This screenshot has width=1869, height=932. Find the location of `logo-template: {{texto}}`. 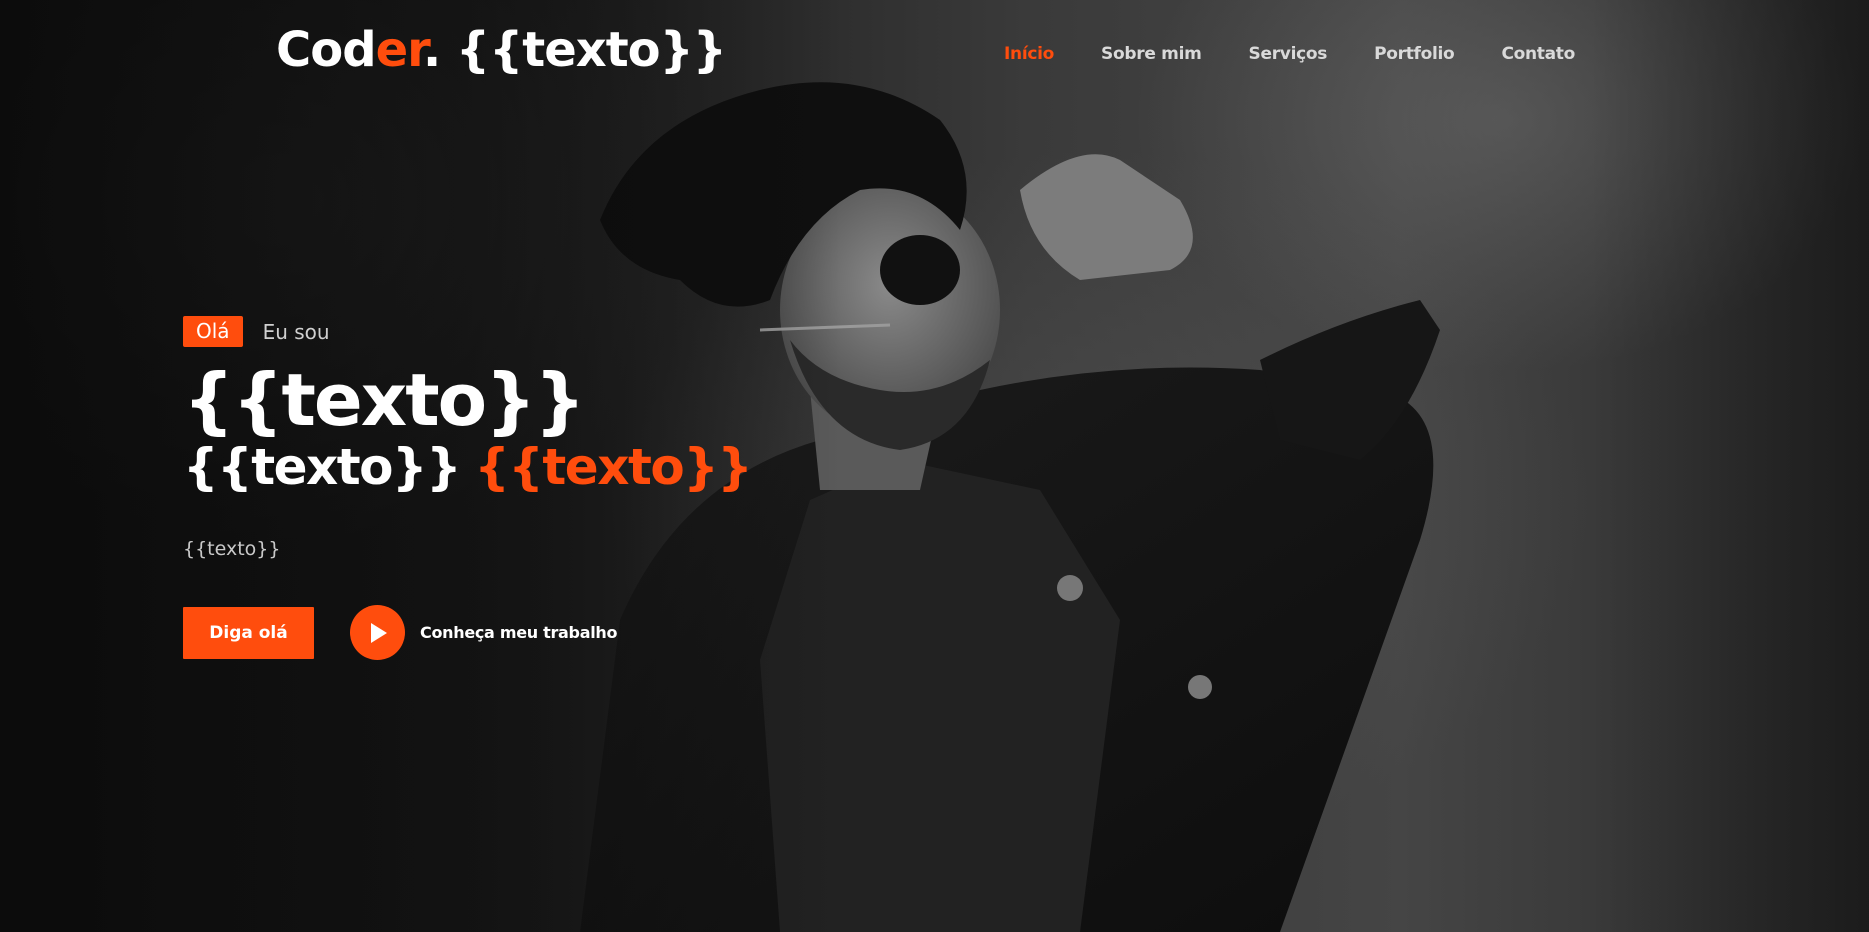

logo-template: {{texto}} is located at coordinates (591, 50).